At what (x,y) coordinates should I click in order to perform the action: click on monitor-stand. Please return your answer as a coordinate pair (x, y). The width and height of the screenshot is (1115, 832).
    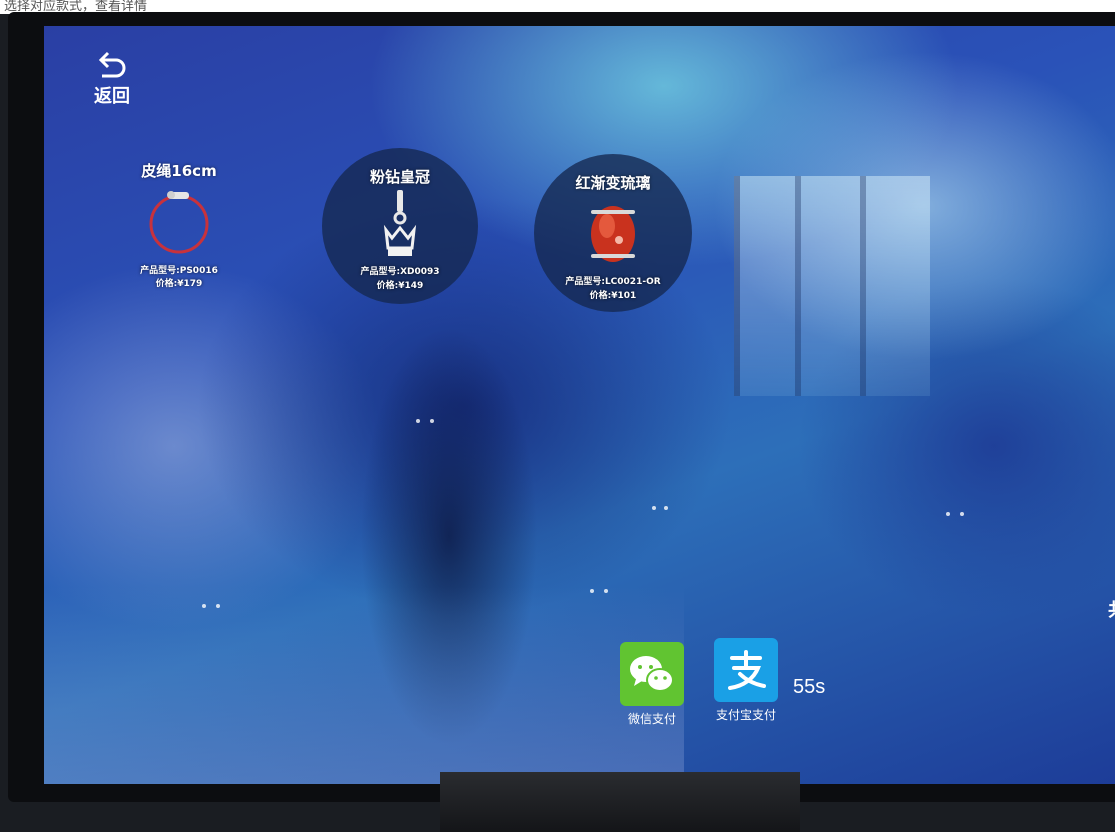
    Looking at the image, I should click on (620, 802).